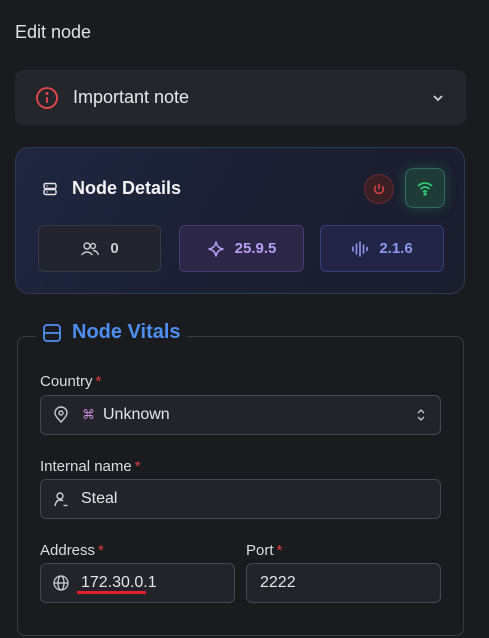  I want to click on address-highlight-underline, so click(111, 592).